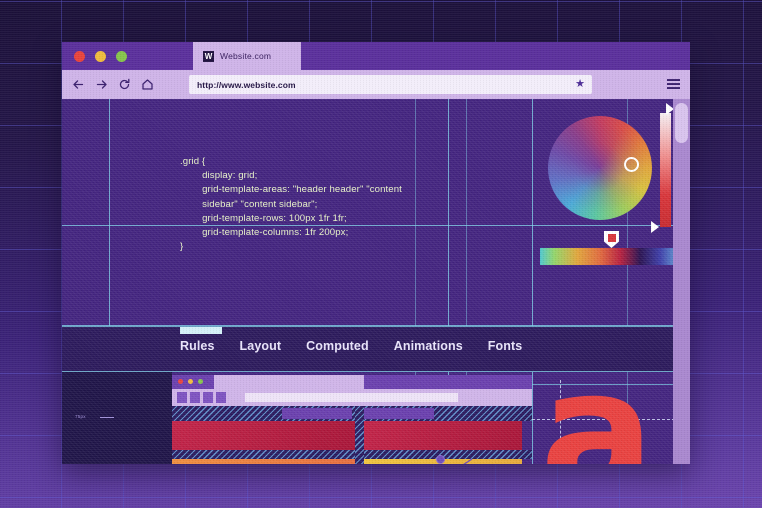  I want to click on tab-computed: Computed, so click(337, 346).